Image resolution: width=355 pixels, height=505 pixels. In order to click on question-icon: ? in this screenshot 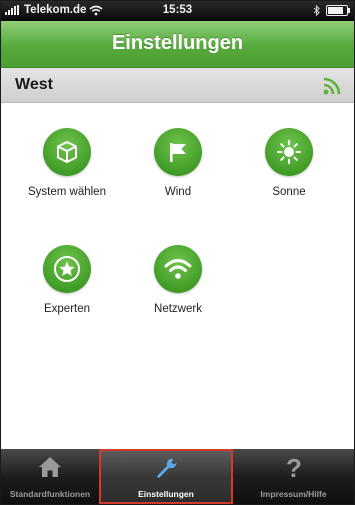, I will do `click(294, 468)`.